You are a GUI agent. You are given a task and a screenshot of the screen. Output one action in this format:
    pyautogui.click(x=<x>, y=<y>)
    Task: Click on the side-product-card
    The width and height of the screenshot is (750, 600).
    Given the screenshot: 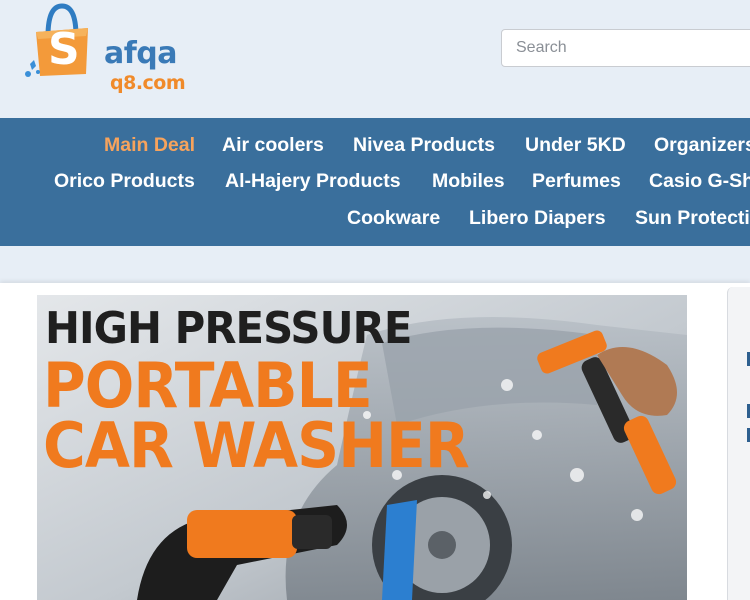 What is the action you would take?
    pyautogui.click(x=738, y=443)
    